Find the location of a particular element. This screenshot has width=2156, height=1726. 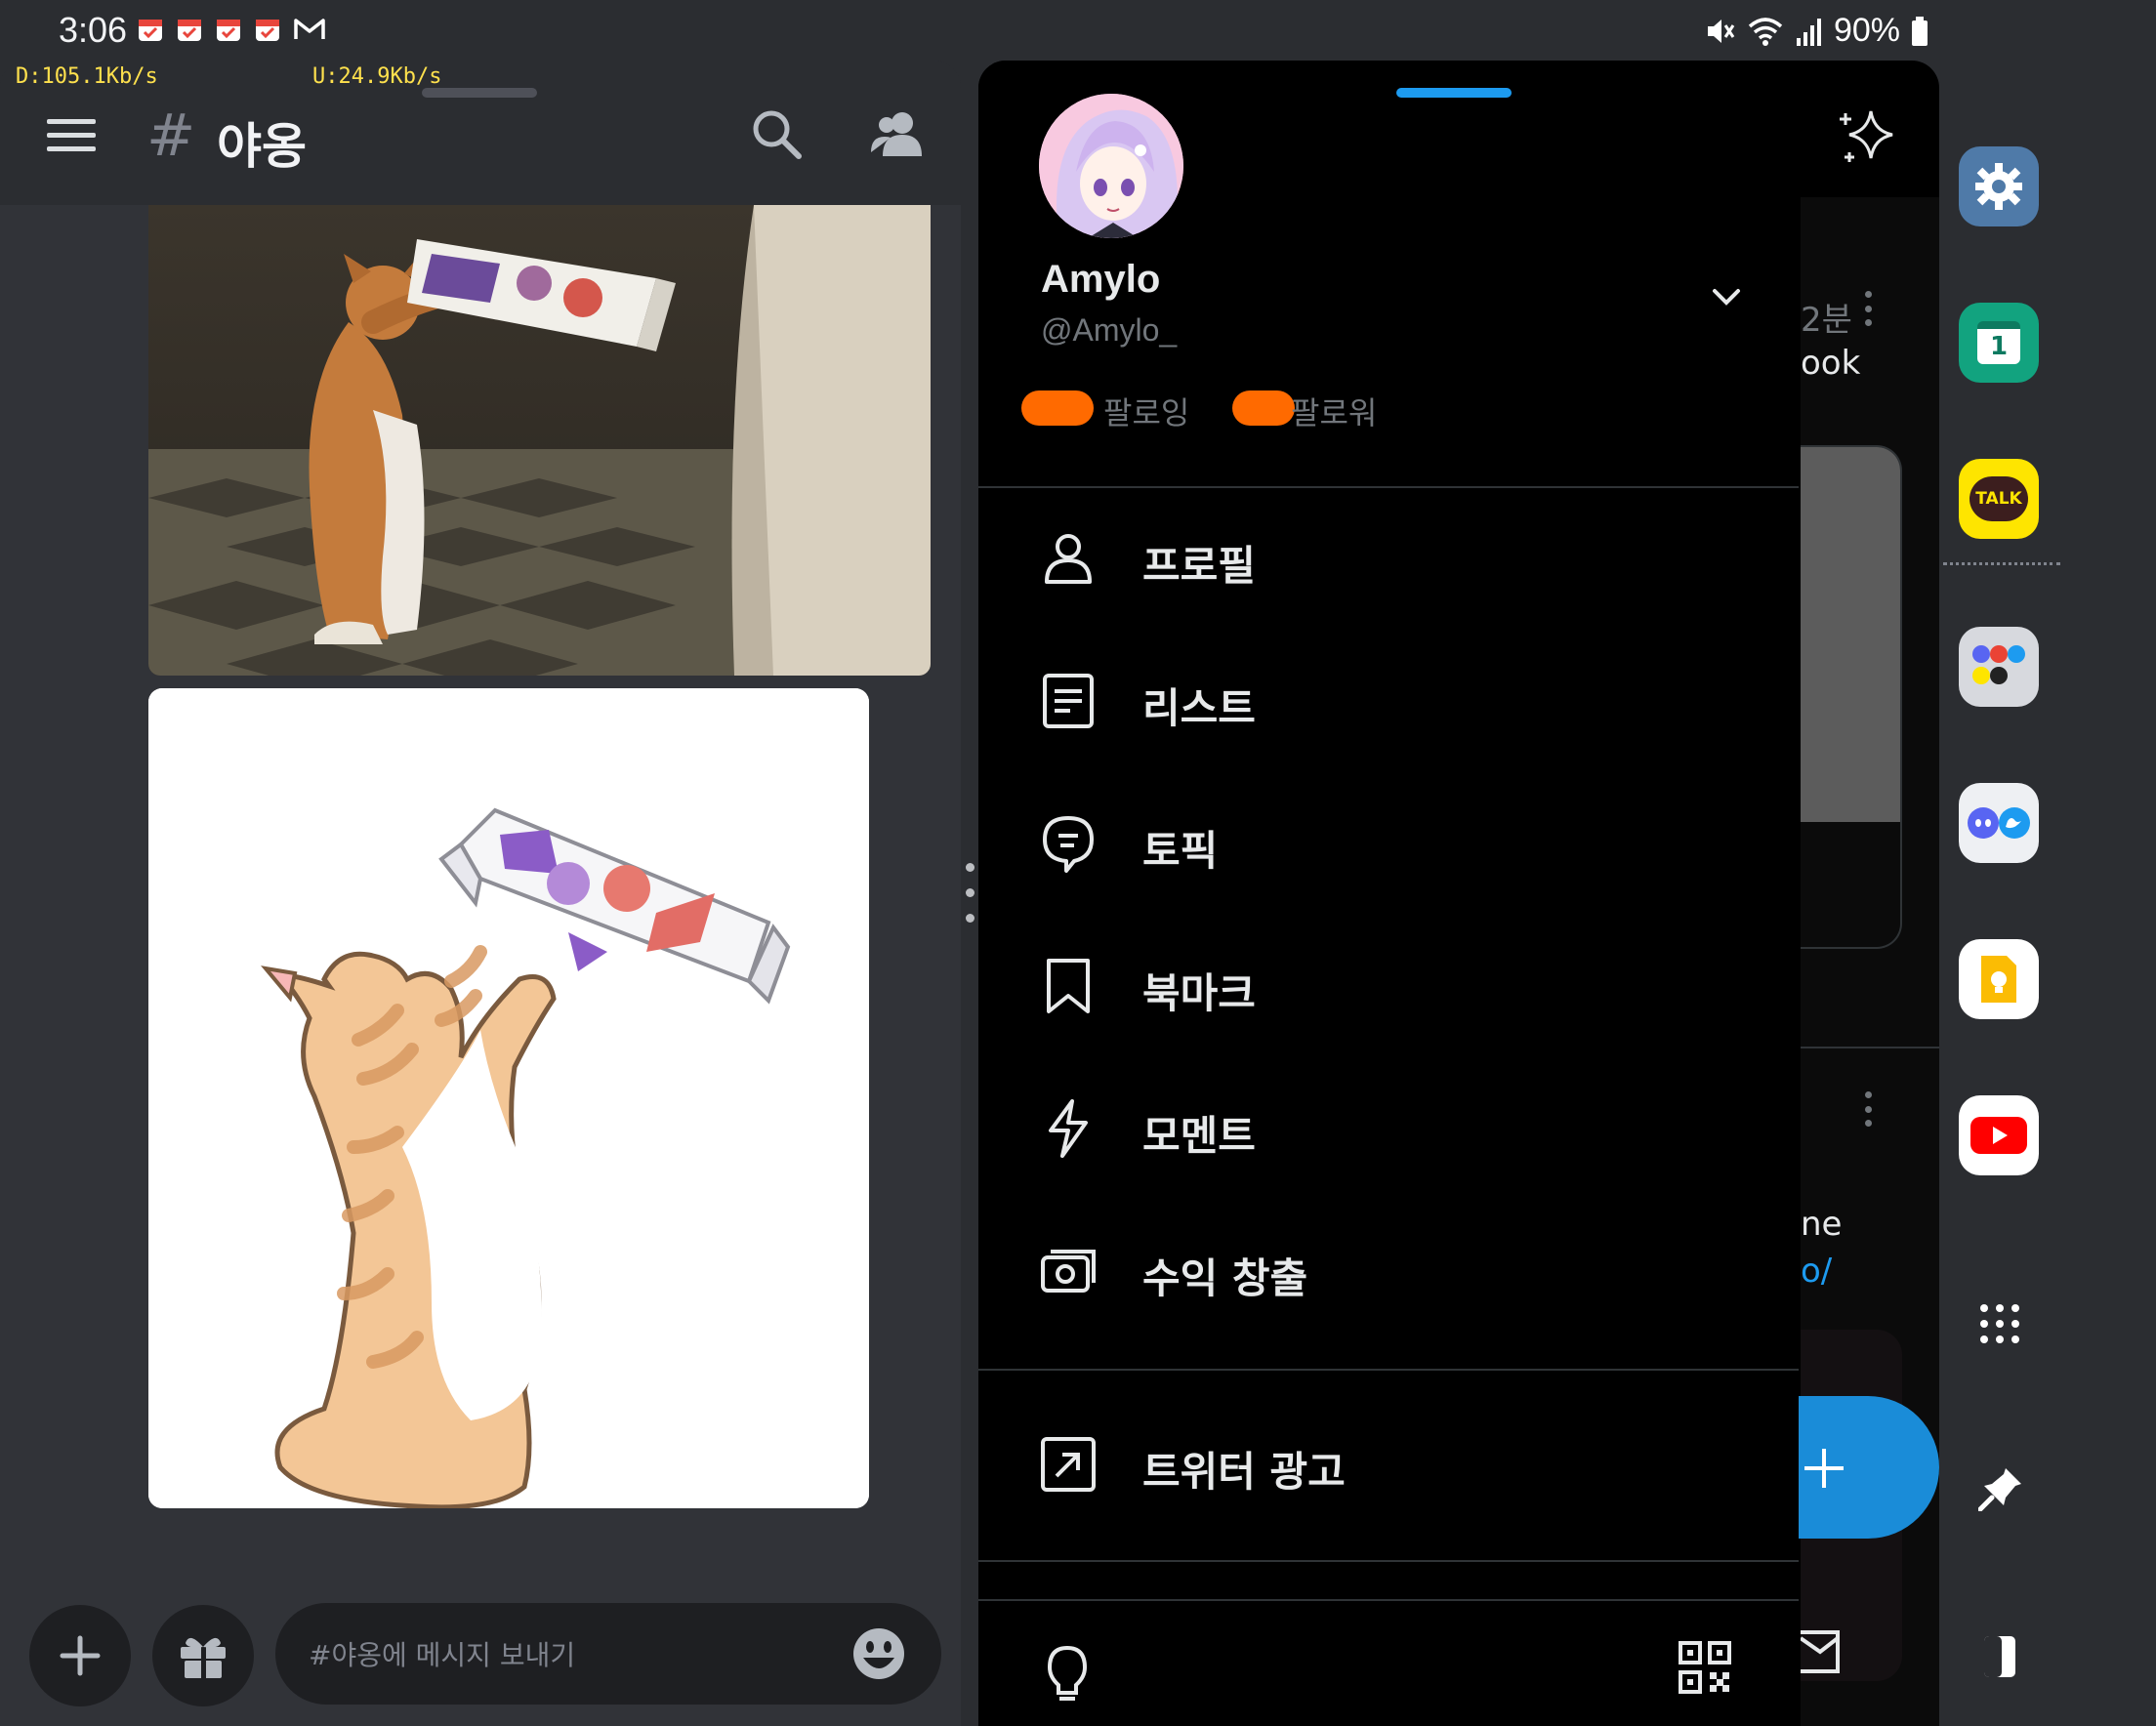

menu-item-label: 모멘트 is located at coordinates (1199, 1136).